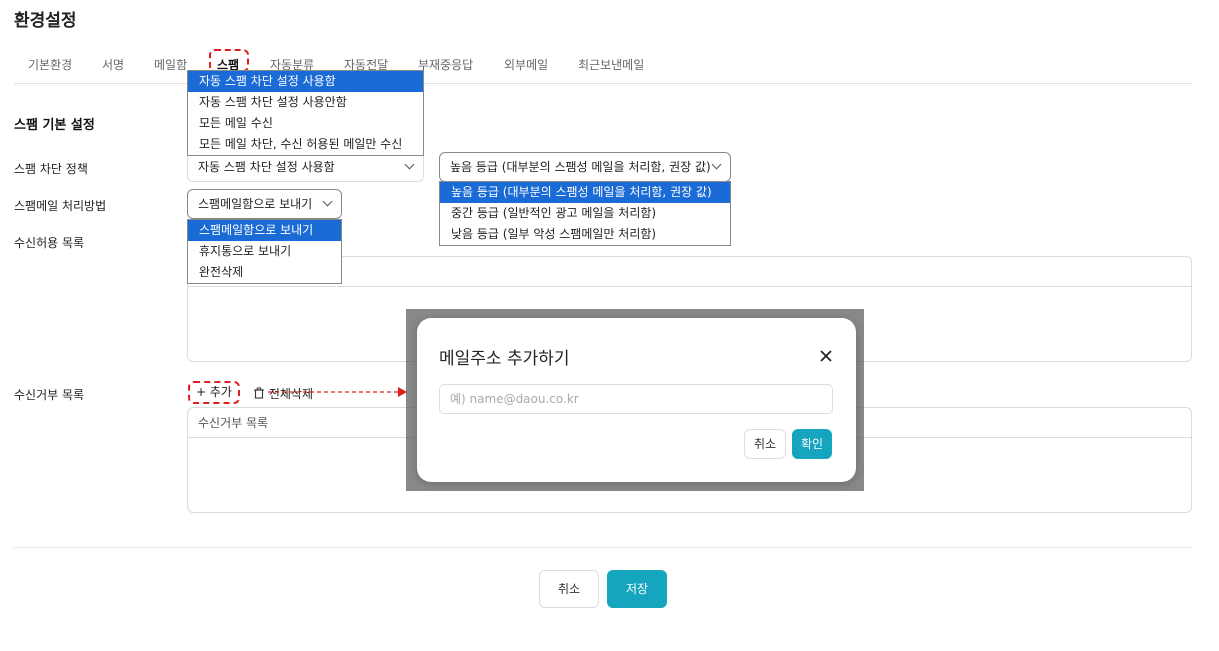 The height and width of the screenshot is (651, 1219). I want to click on policy-option: 모든 메일 차단, 수신 허용된 메일만 수신, so click(305, 144).